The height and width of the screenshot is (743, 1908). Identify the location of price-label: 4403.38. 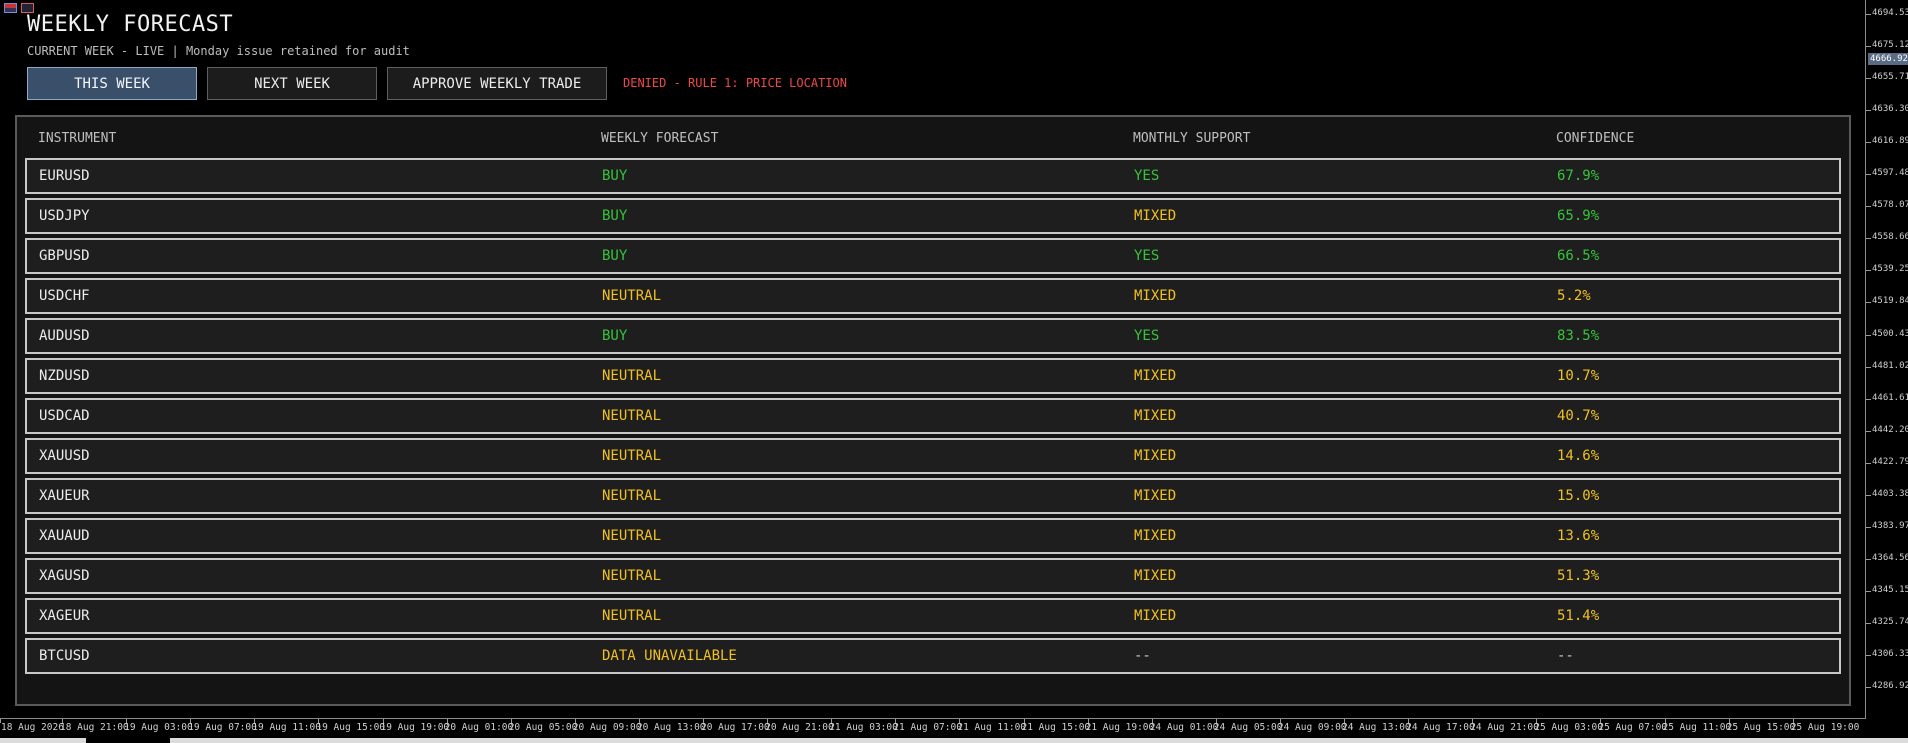
(1890, 493).